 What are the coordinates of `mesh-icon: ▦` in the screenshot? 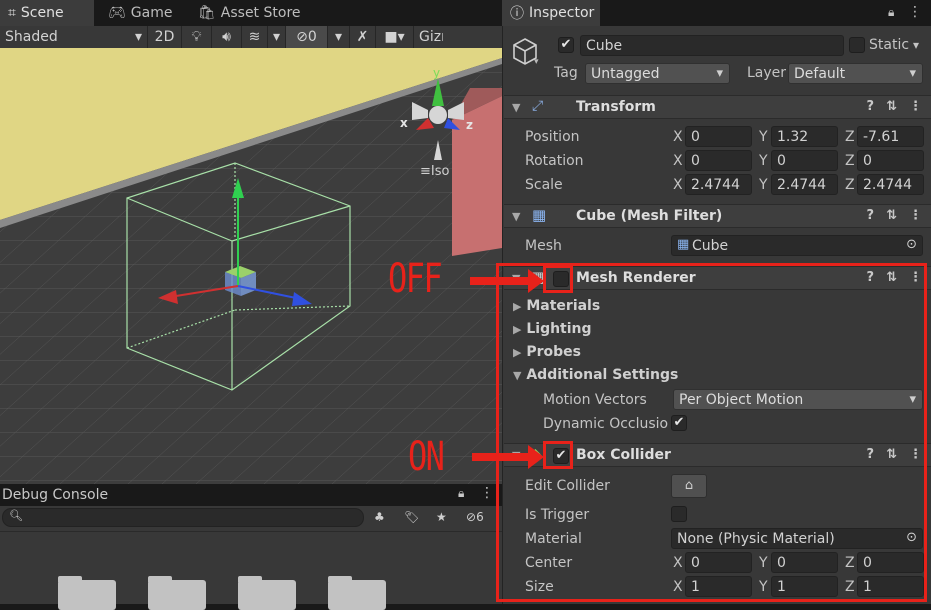 It's located at (683, 244).